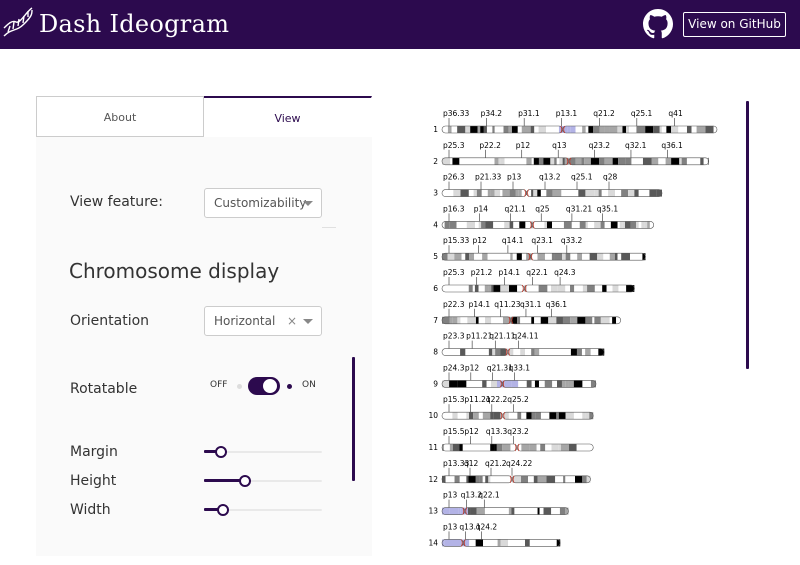 This screenshot has width=800, height=565. What do you see at coordinates (565, 272) in the screenshot?
I see `band-label: q24.3` at bounding box center [565, 272].